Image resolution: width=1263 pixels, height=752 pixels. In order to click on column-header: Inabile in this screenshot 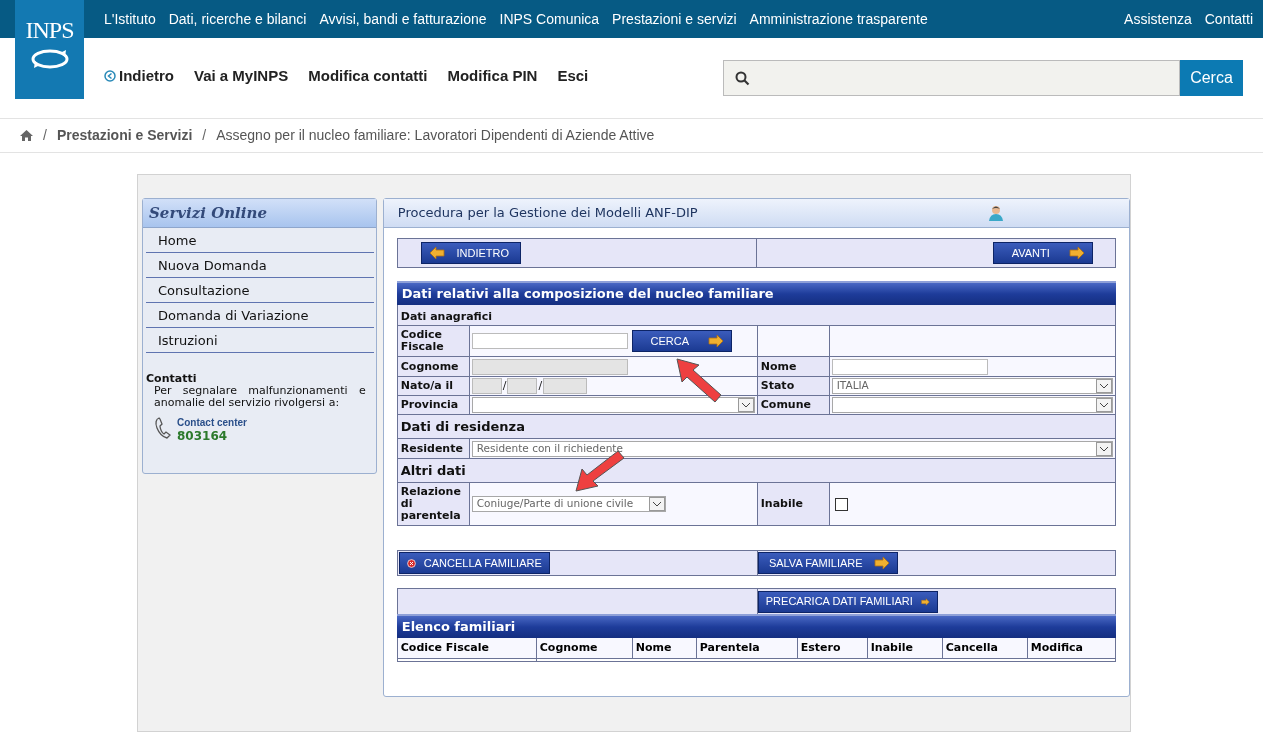, I will do `click(905, 648)`.